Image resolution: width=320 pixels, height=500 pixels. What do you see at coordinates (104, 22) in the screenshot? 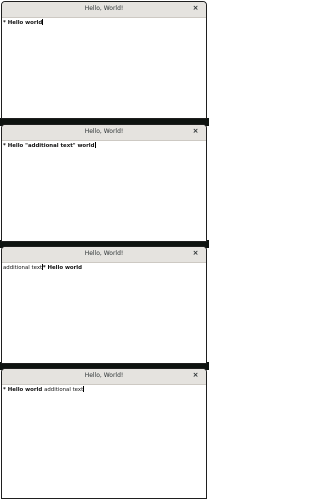
I see `text-view: * Hello world` at bounding box center [104, 22].